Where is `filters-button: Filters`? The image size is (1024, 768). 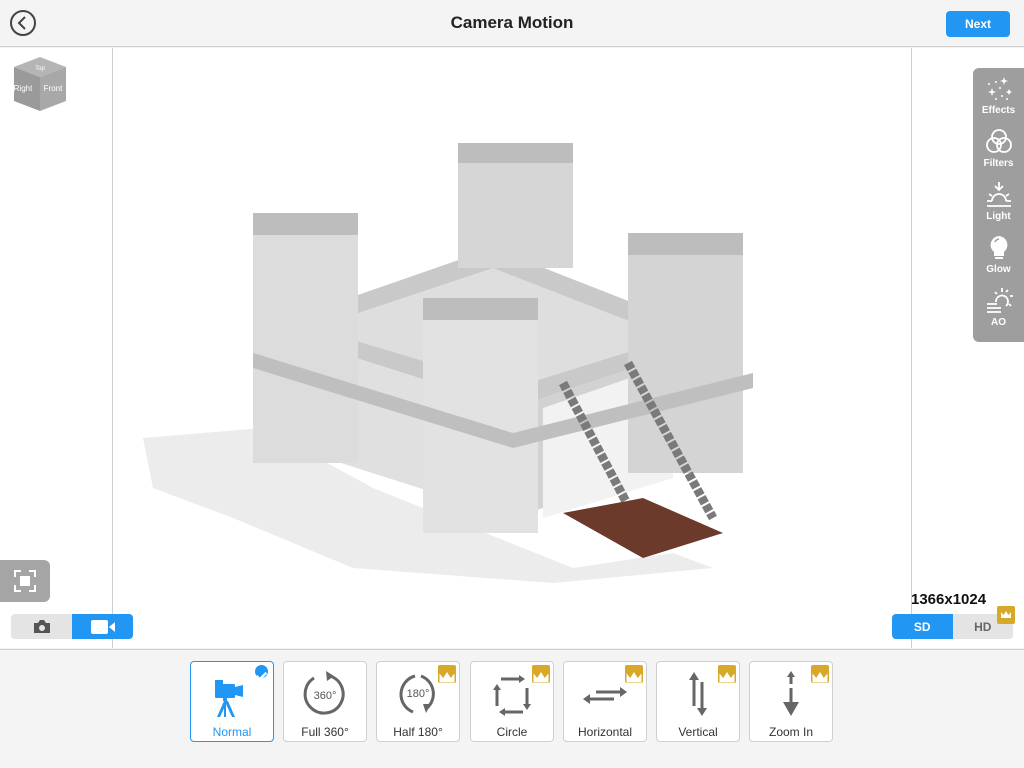
filters-button: Filters is located at coordinates (998, 153).